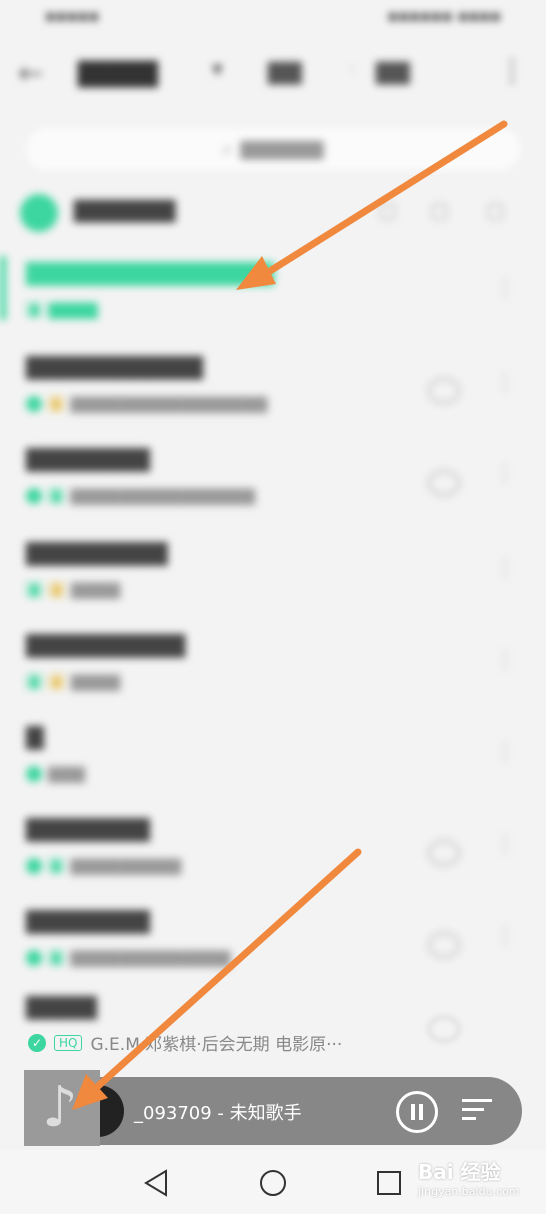 This screenshot has width=546, height=1214. I want to click on sort-icon: ▢, so click(387, 210).